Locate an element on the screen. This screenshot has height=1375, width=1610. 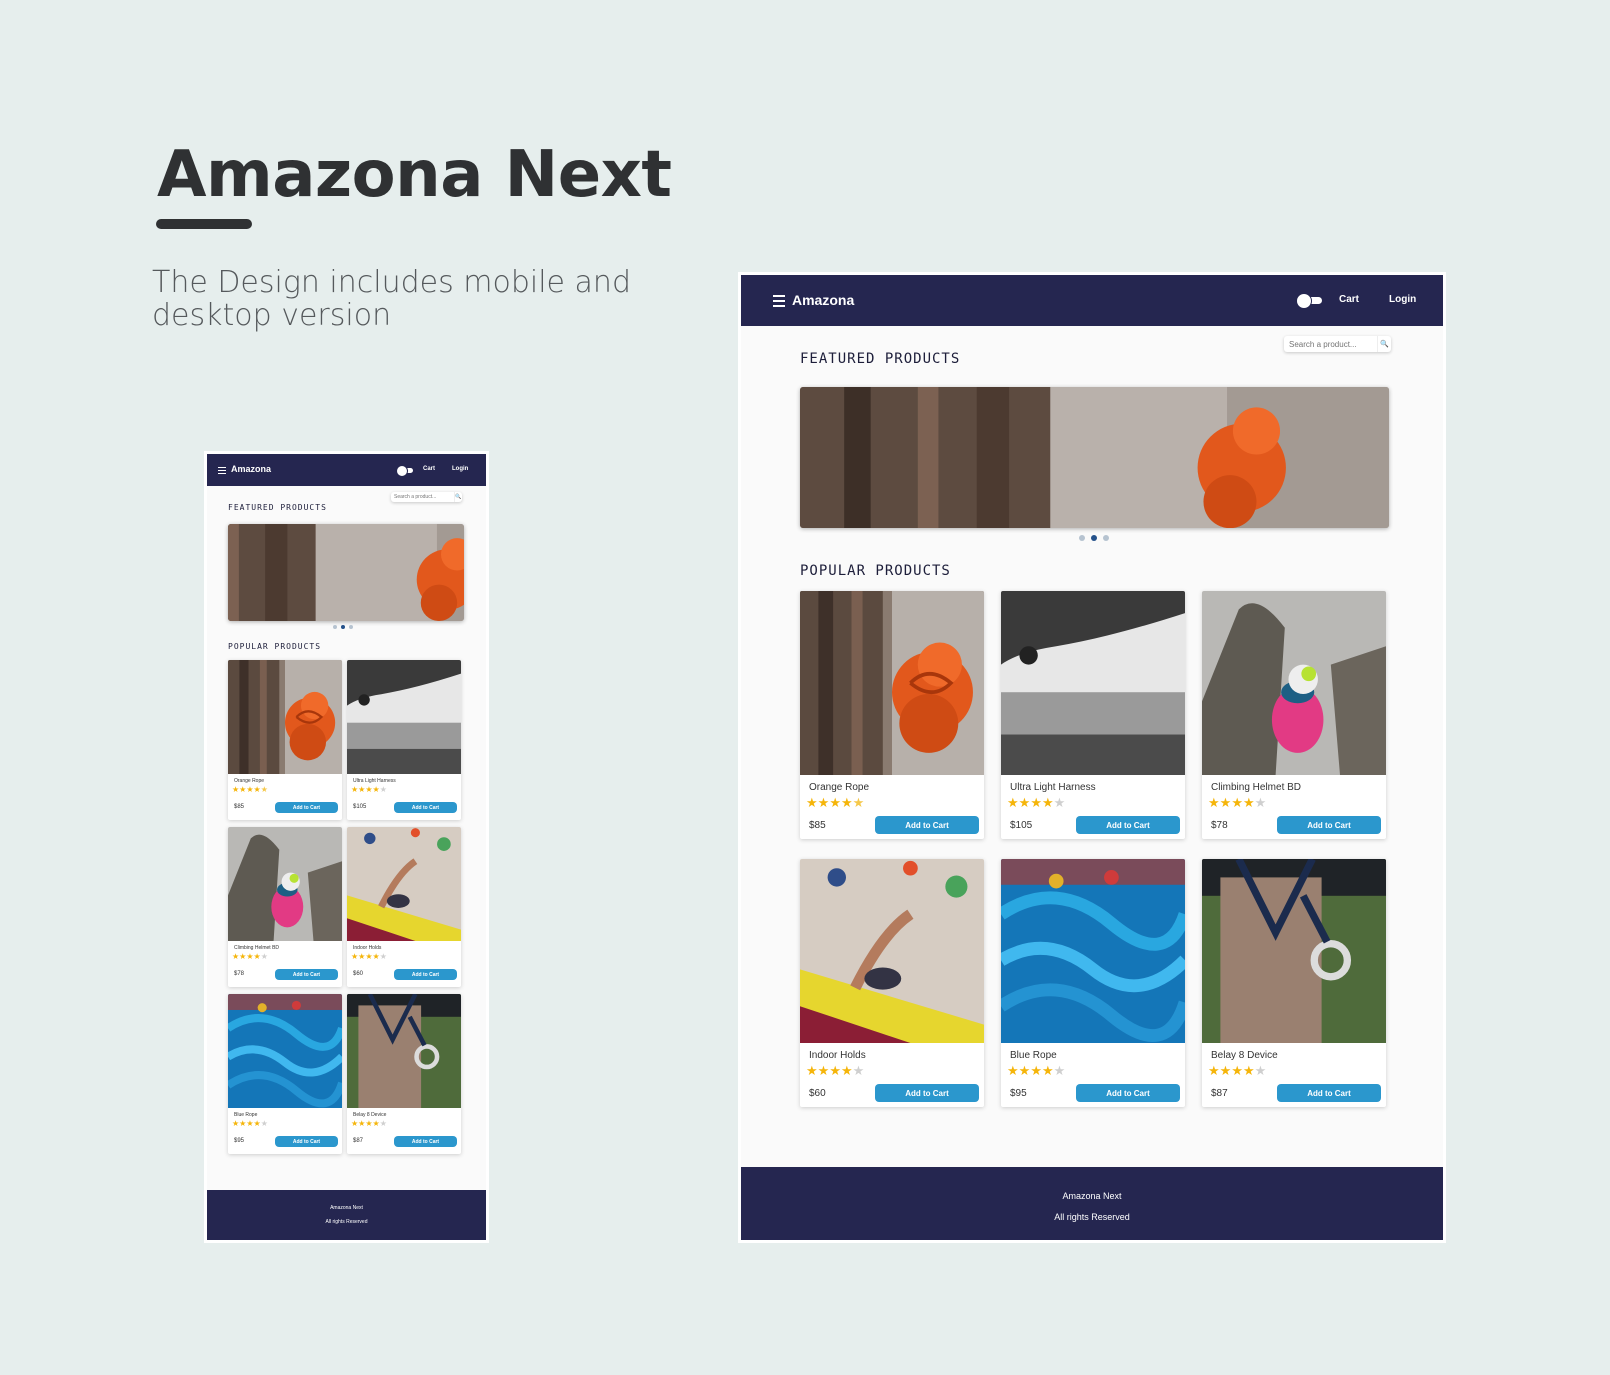
product-price: $60 is located at coordinates (358, 974).